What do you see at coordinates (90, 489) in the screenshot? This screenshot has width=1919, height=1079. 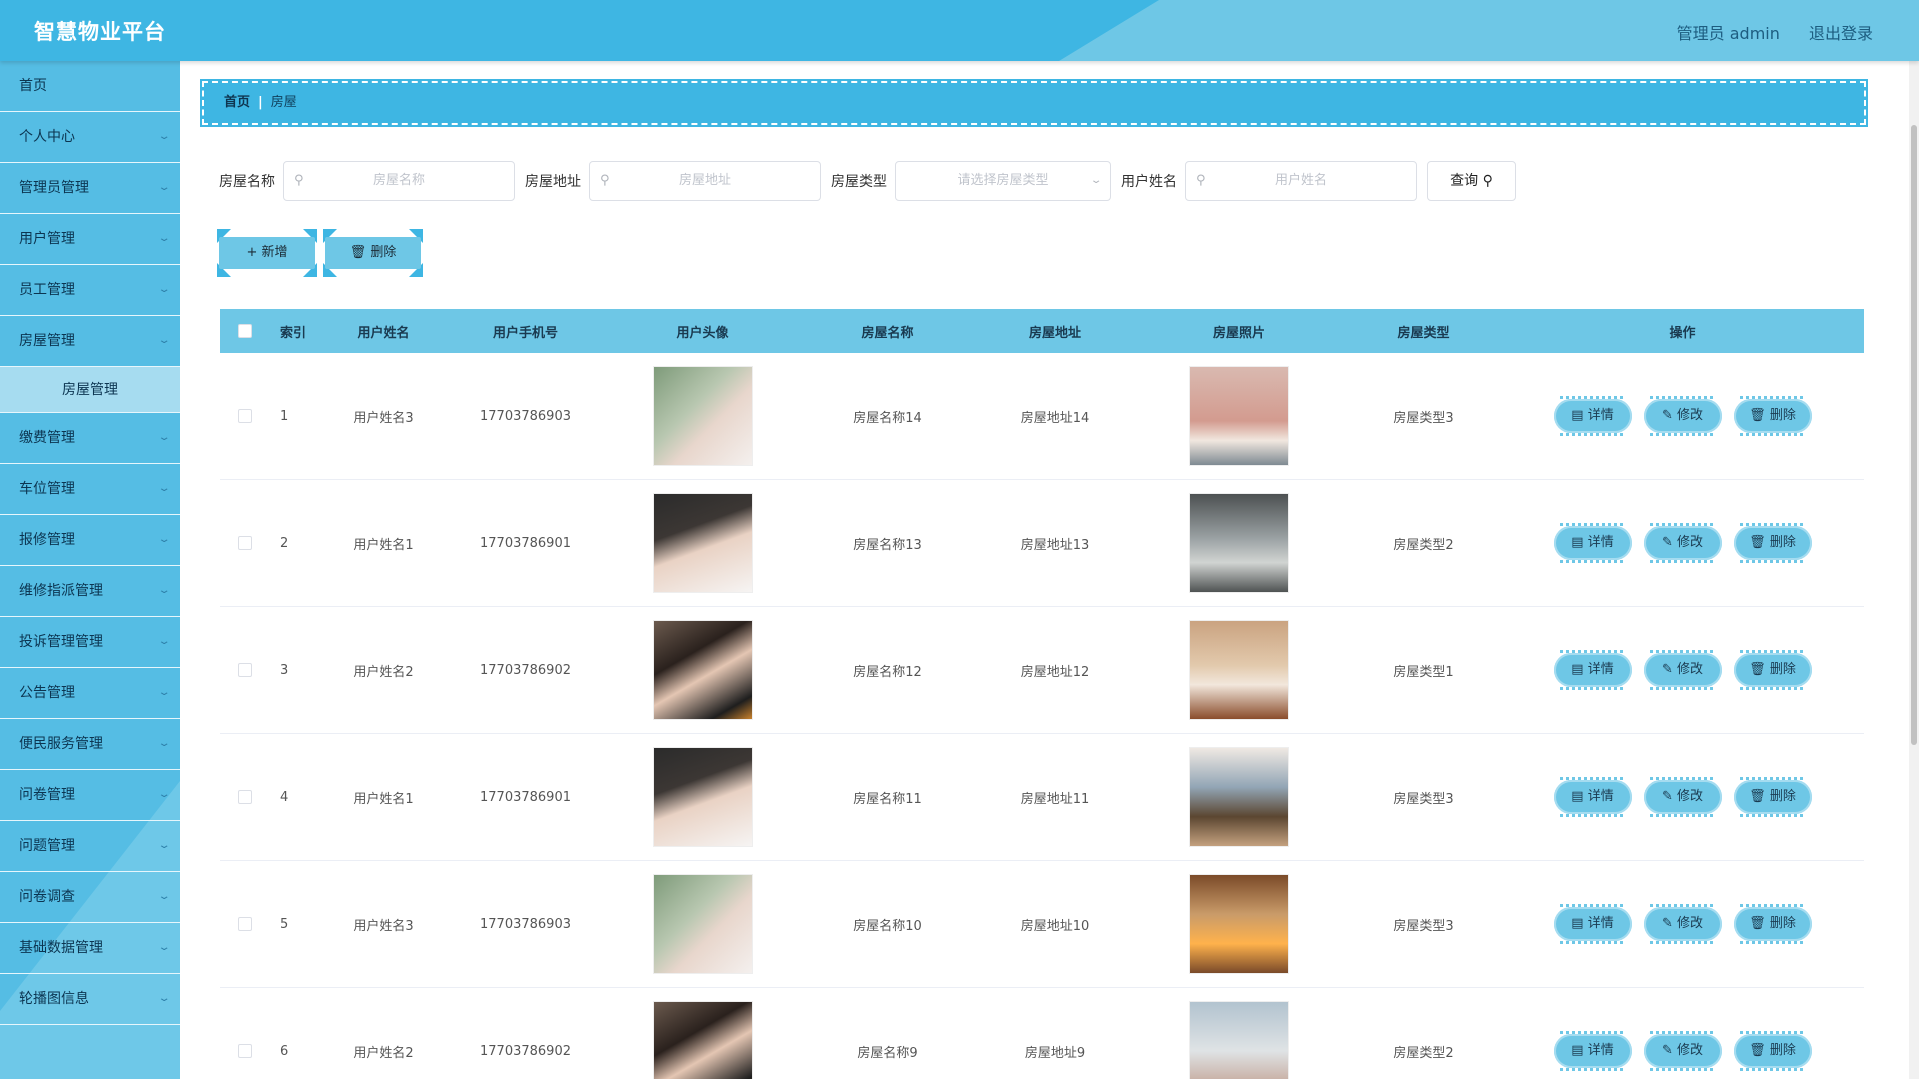 I see `sidebar-item-parking-mgmt: 车位管理 ⌄` at bounding box center [90, 489].